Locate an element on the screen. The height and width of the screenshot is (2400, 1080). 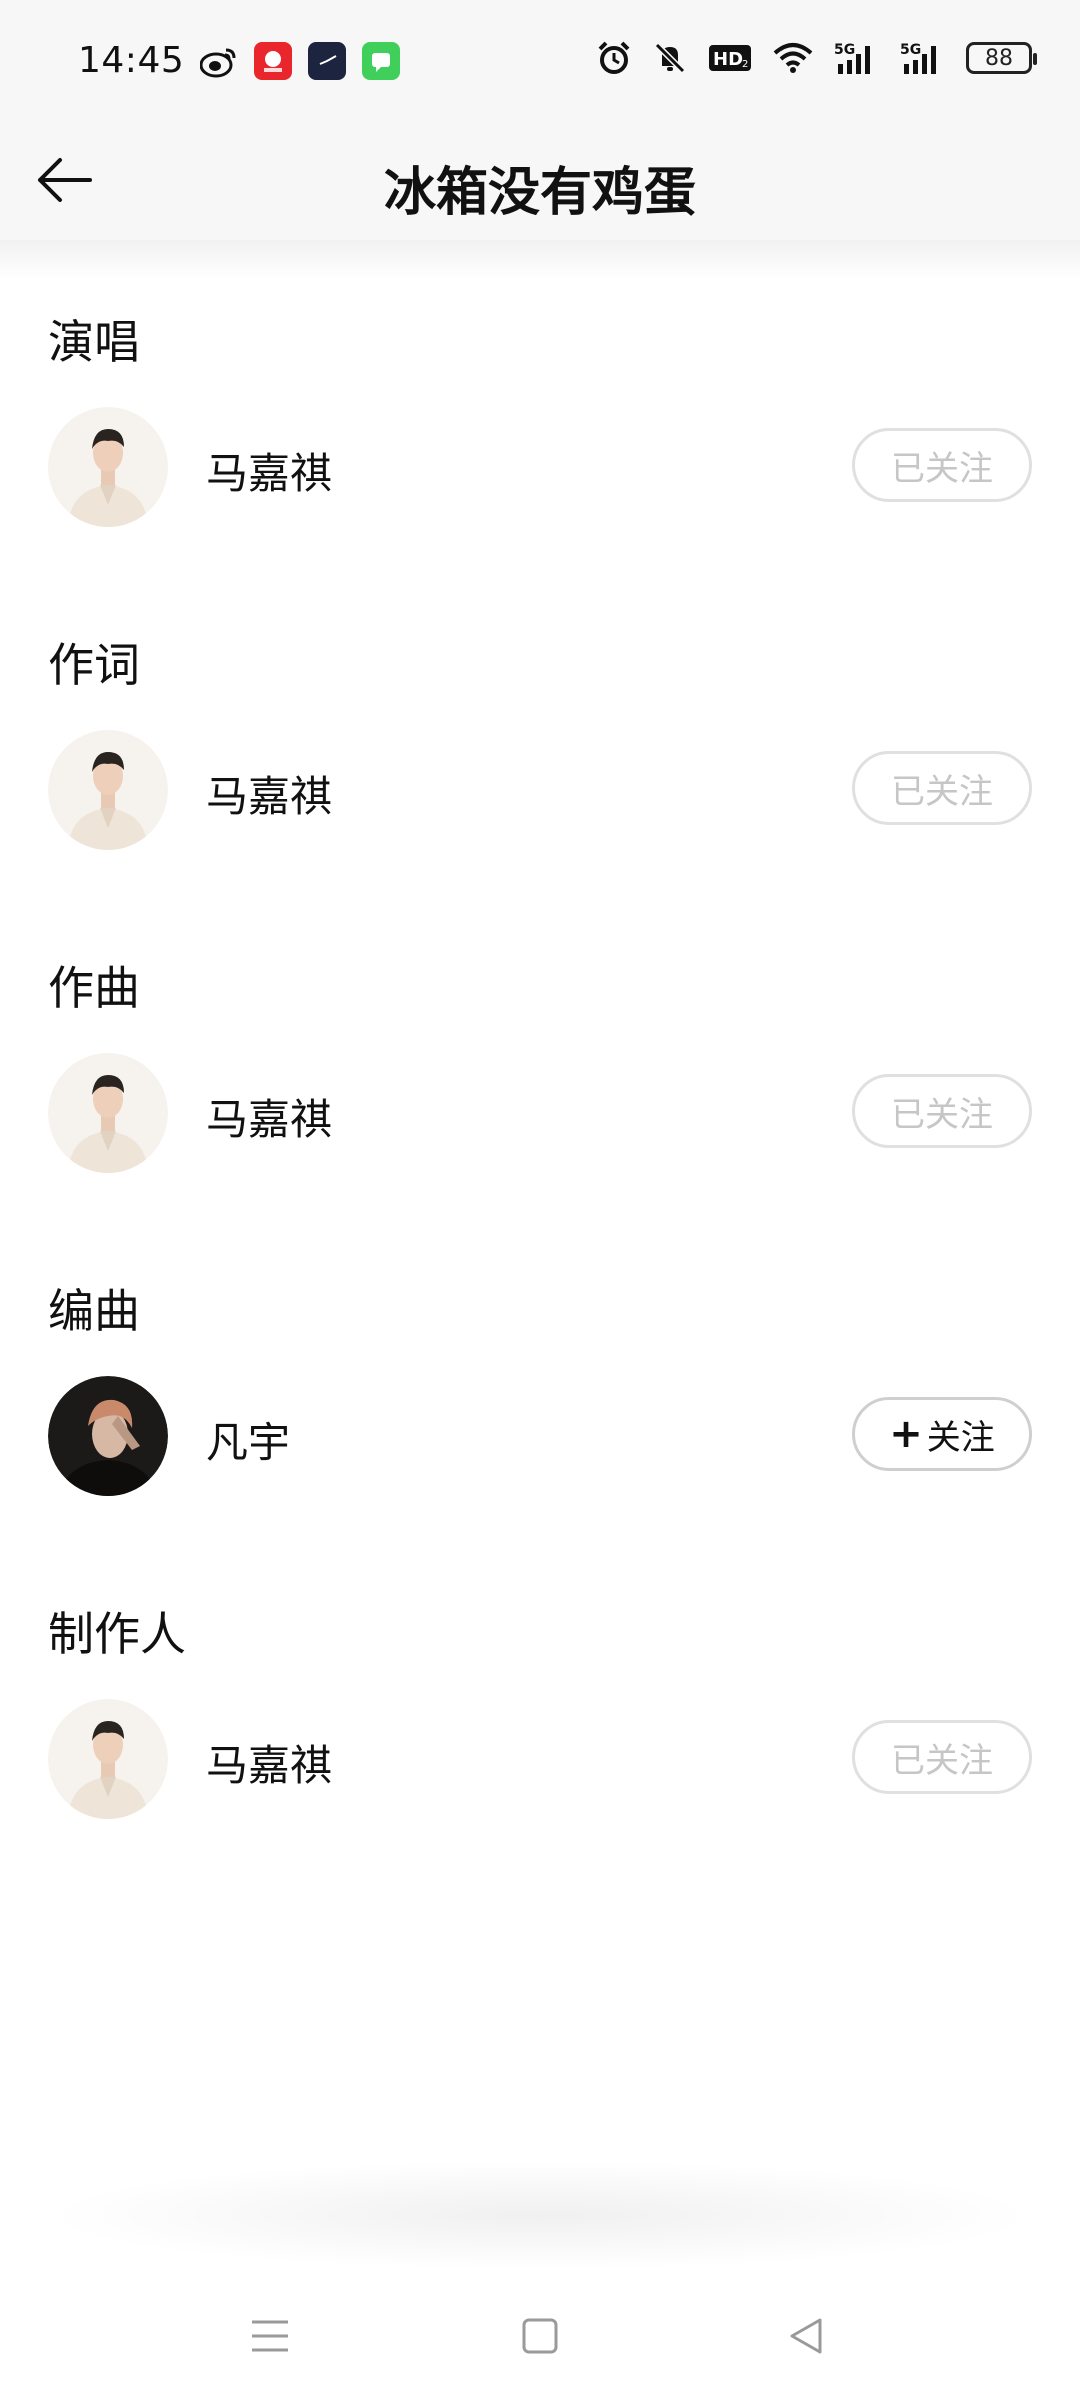
system-back-button is located at coordinates (806, 2336).